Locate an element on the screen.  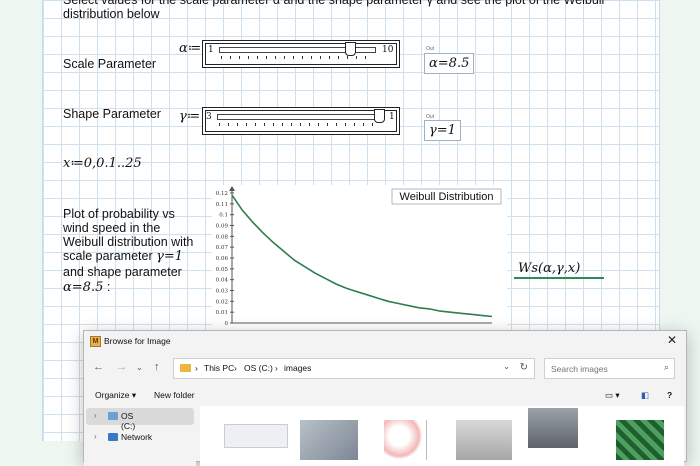
preview-pane-icon: ◧ is located at coordinates (645, 395).